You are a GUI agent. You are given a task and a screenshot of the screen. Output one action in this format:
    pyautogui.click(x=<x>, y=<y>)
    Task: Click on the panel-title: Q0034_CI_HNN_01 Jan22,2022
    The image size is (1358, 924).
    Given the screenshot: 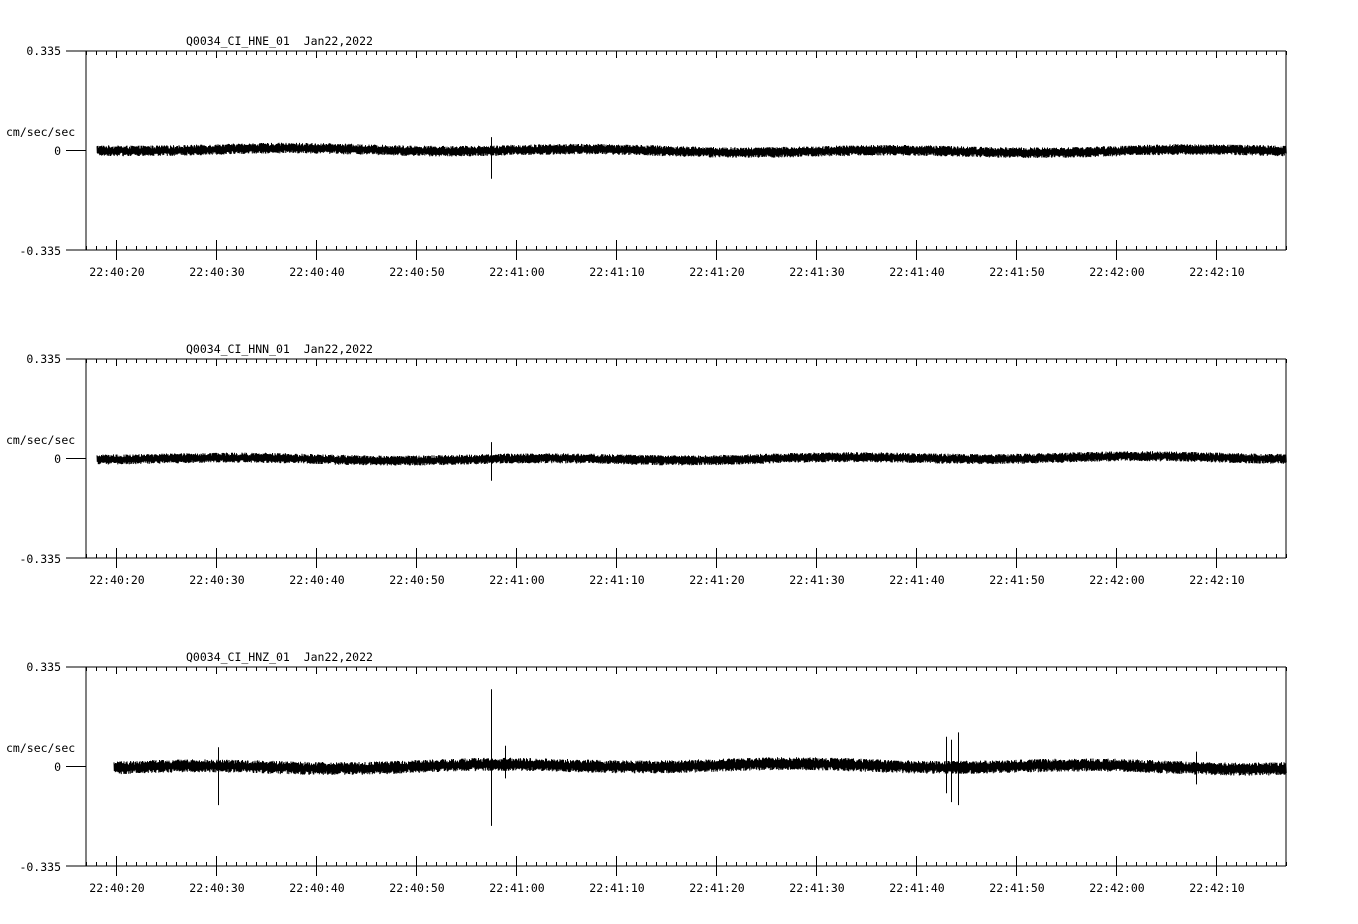 What is the action you would take?
    pyautogui.click(x=279, y=349)
    